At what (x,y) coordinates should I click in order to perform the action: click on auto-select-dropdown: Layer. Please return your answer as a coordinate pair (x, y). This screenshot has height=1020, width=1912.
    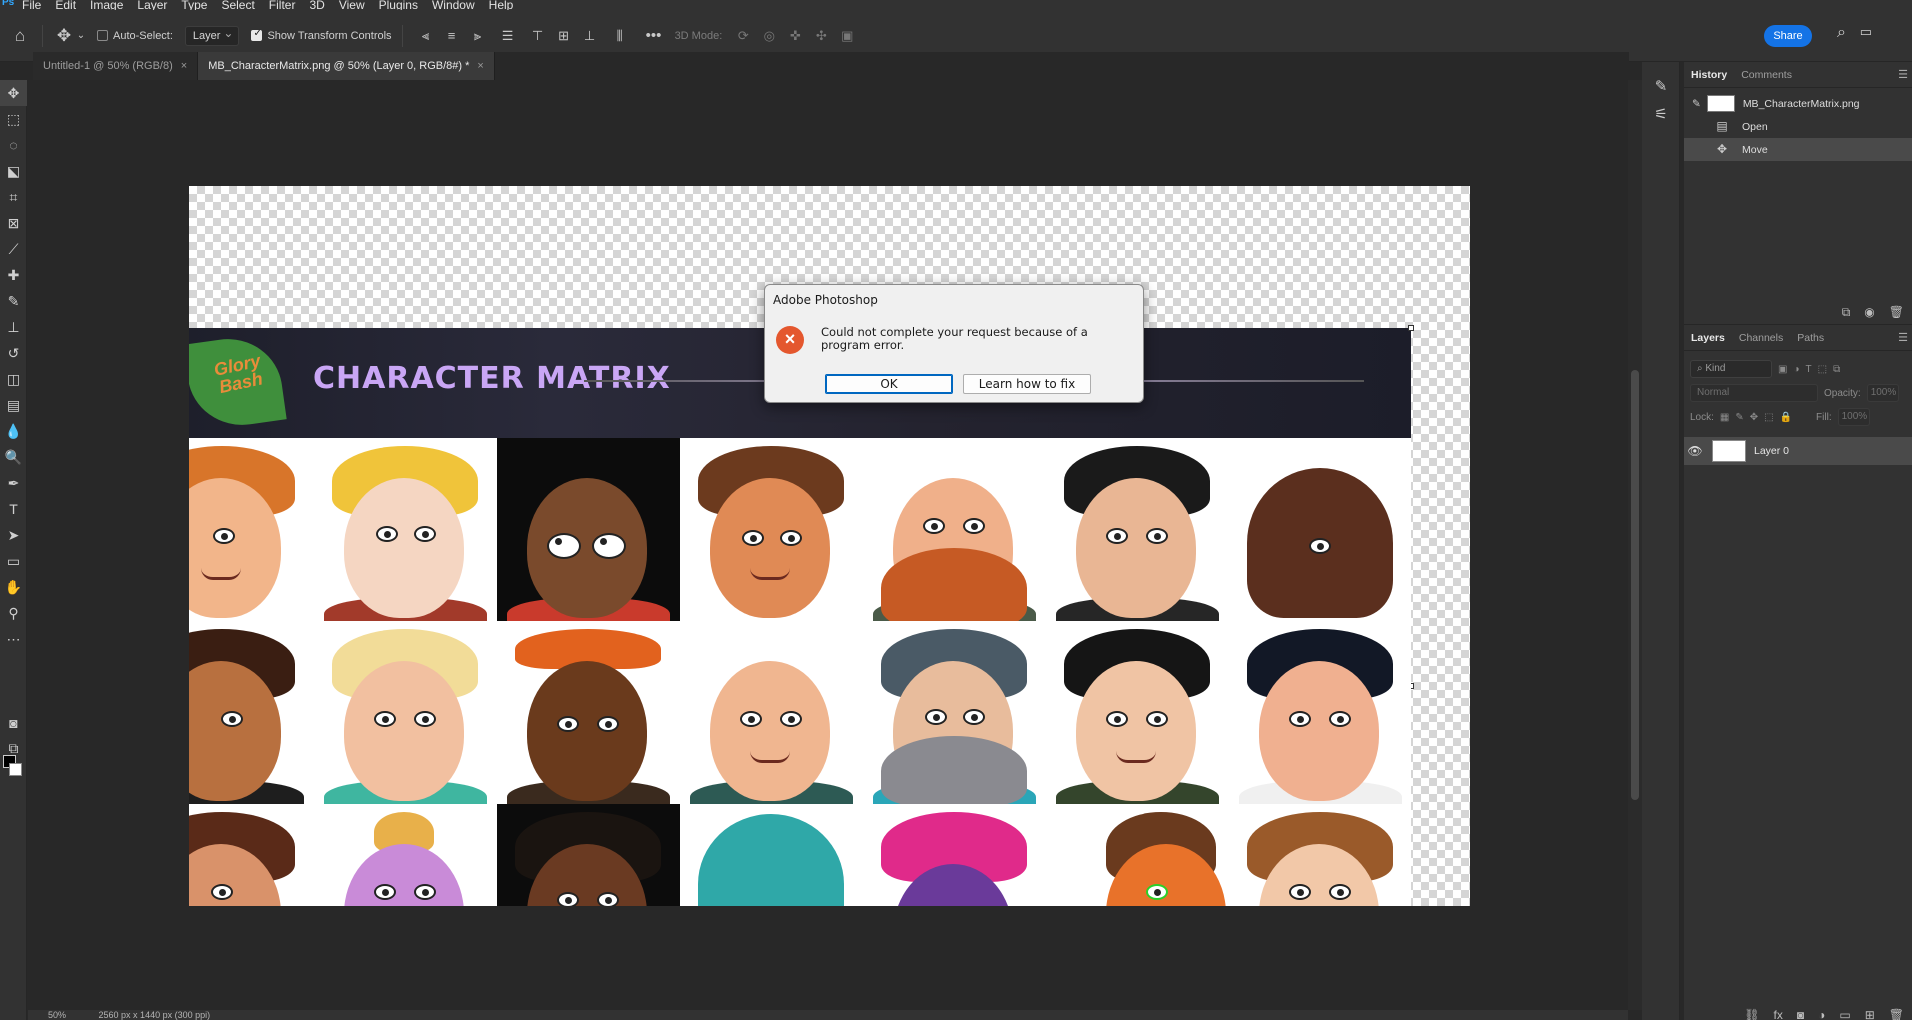
    Looking at the image, I should click on (212, 35).